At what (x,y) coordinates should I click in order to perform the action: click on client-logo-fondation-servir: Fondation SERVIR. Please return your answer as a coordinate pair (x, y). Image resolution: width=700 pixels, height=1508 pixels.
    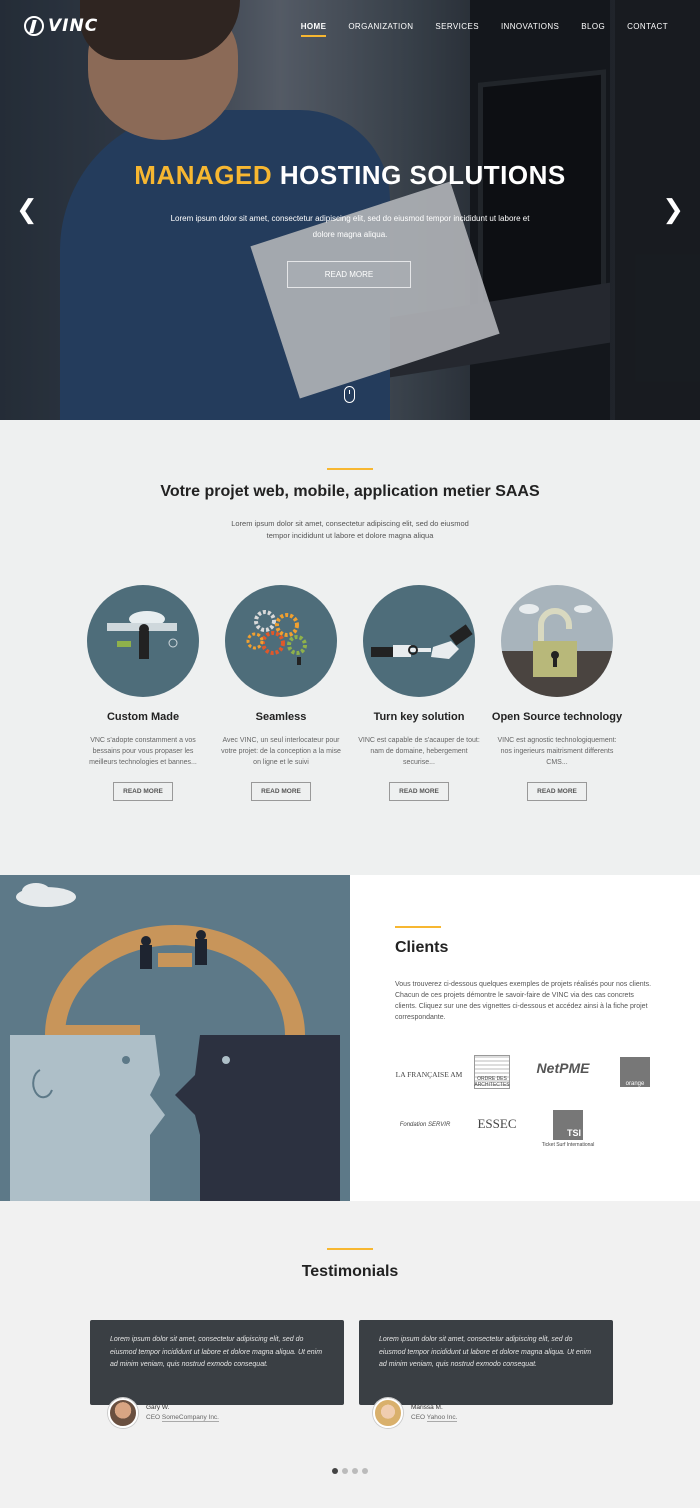
    Looking at the image, I should click on (425, 1125).